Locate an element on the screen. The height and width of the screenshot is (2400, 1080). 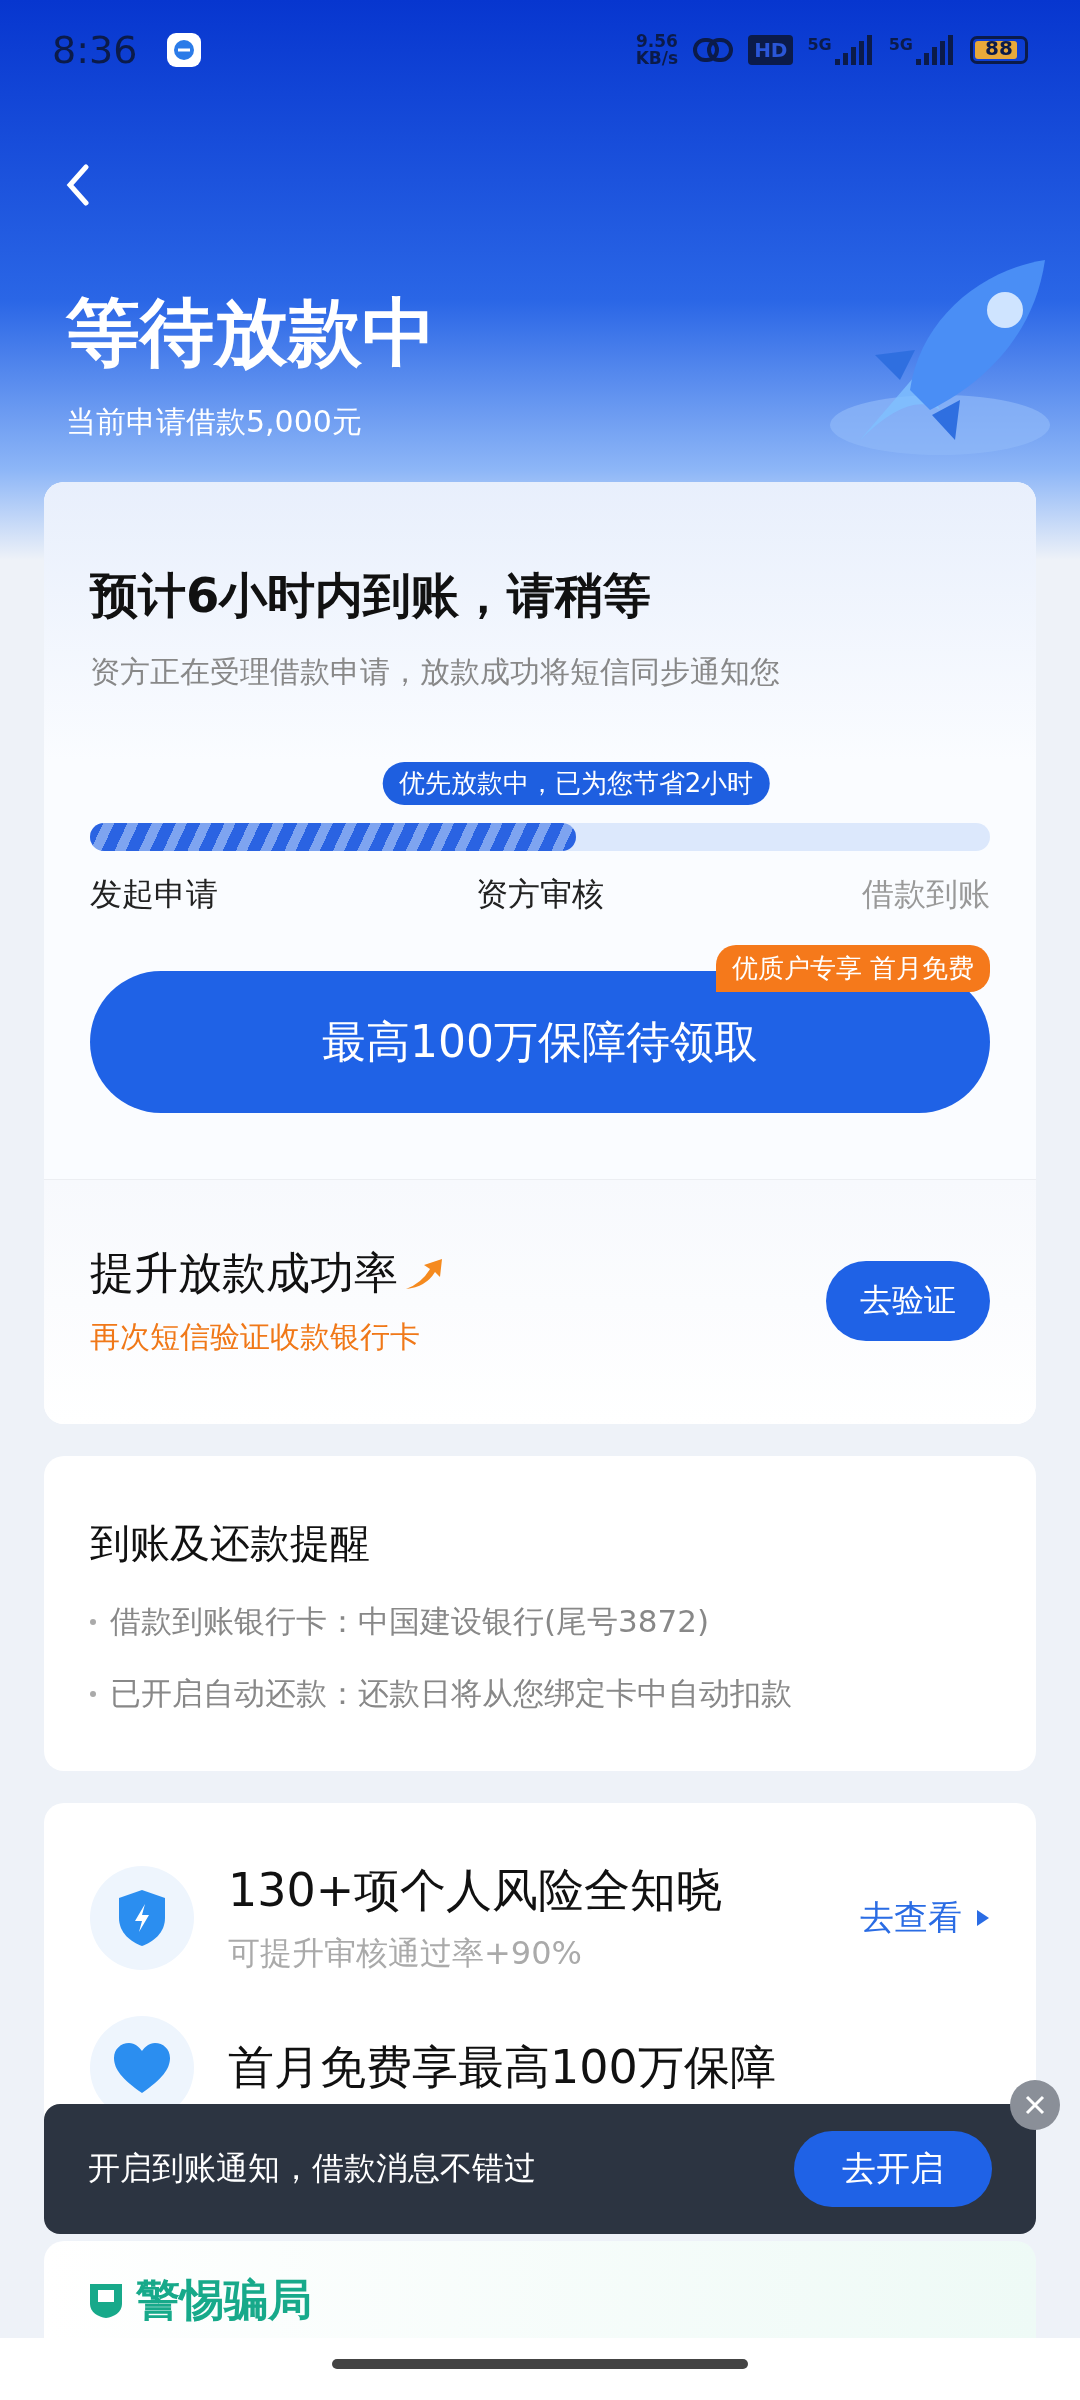
progress-step: 借款到账 is located at coordinates (926, 895).